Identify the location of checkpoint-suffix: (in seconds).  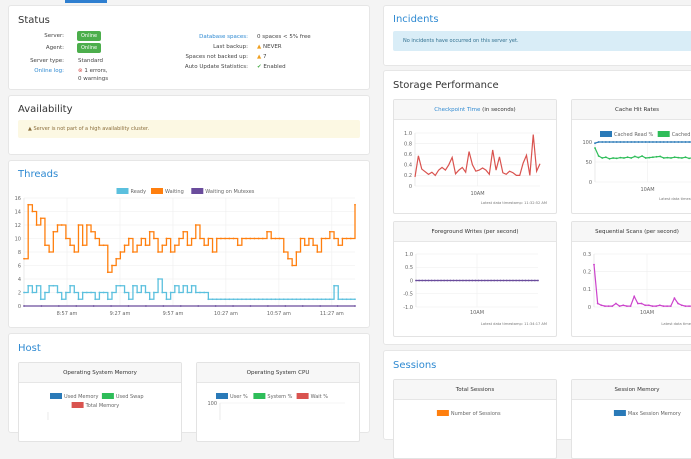
(499, 110).